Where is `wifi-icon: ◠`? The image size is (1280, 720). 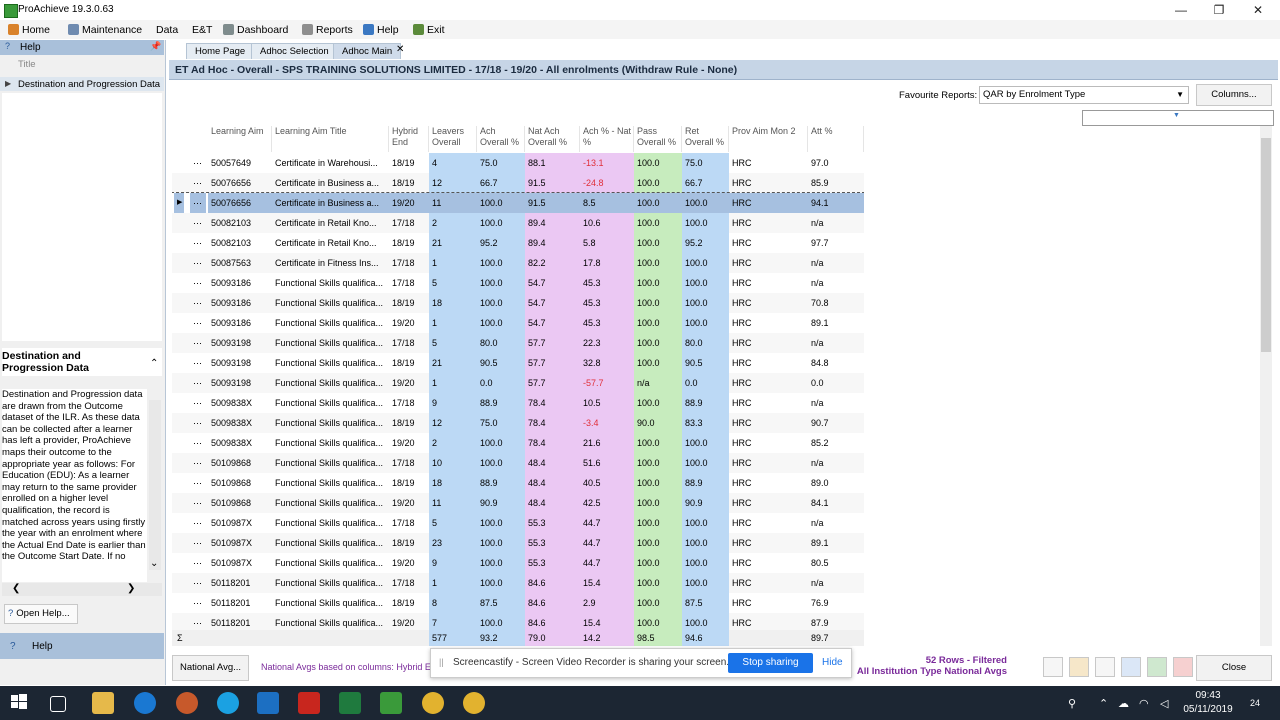
wifi-icon: ◠ is located at coordinates (1144, 703).